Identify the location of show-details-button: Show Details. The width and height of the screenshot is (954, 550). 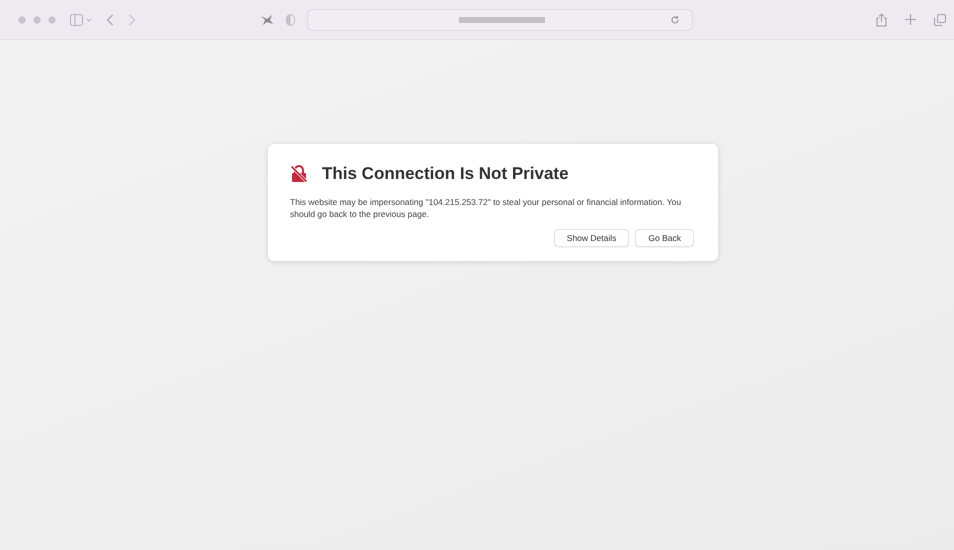
(592, 238).